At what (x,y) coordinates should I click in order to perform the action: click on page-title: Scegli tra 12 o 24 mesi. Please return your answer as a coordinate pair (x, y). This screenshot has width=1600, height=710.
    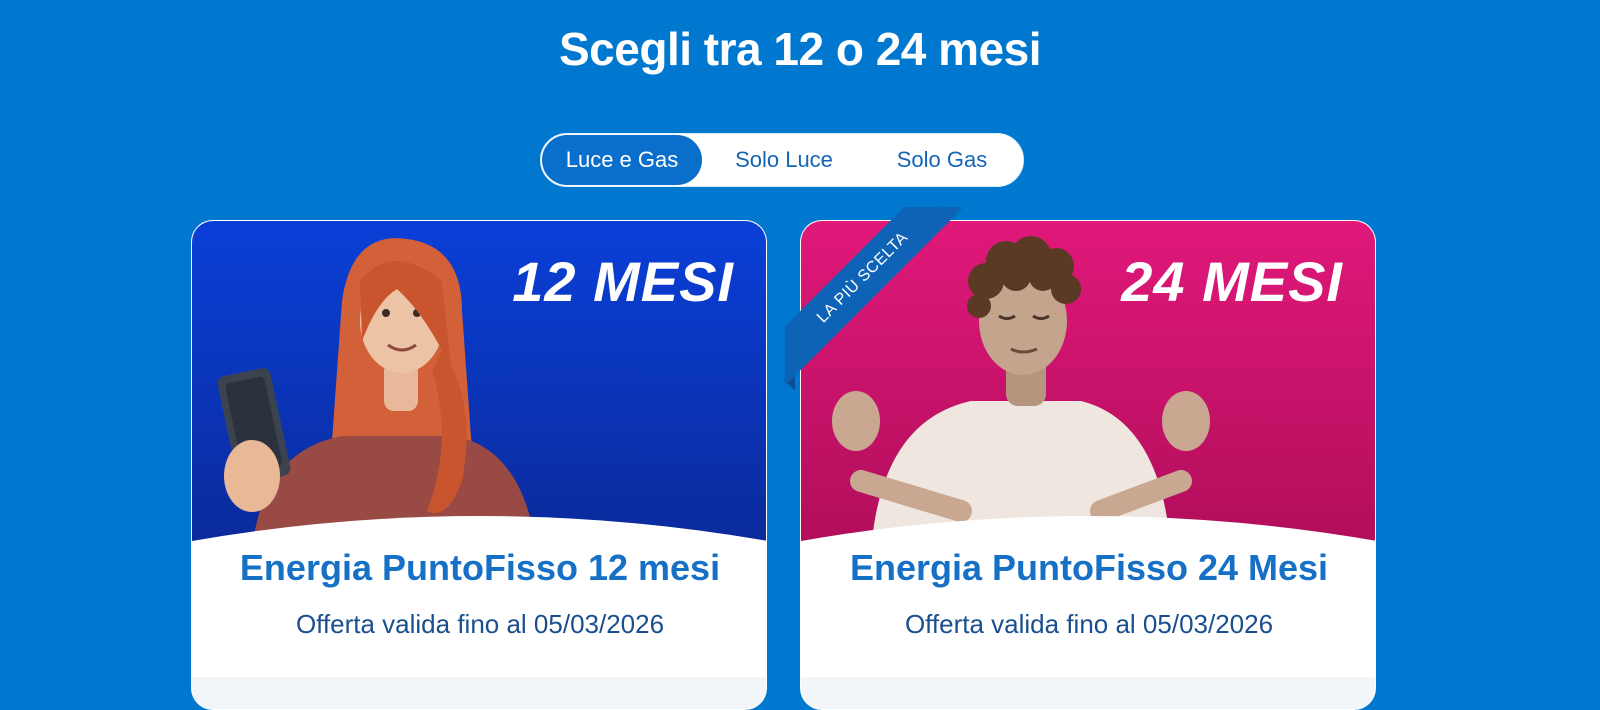
    Looking at the image, I should click on (800, 49).